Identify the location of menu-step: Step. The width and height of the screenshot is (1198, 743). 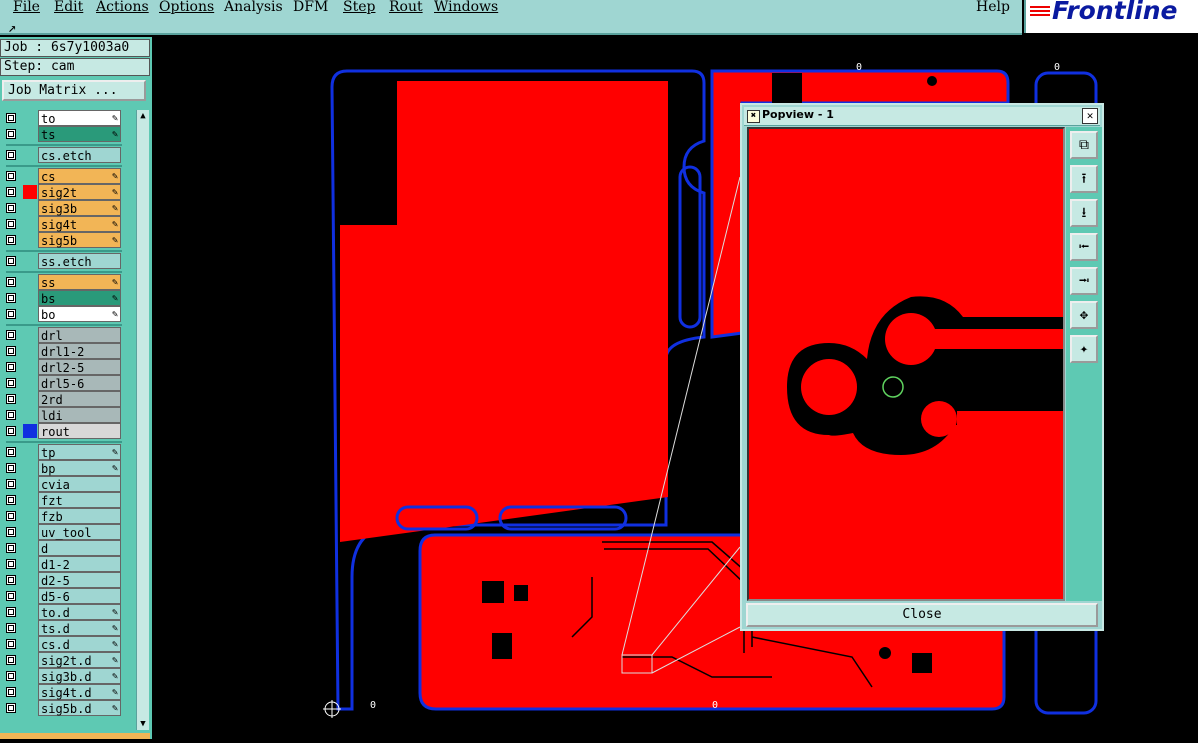
(359, 7).